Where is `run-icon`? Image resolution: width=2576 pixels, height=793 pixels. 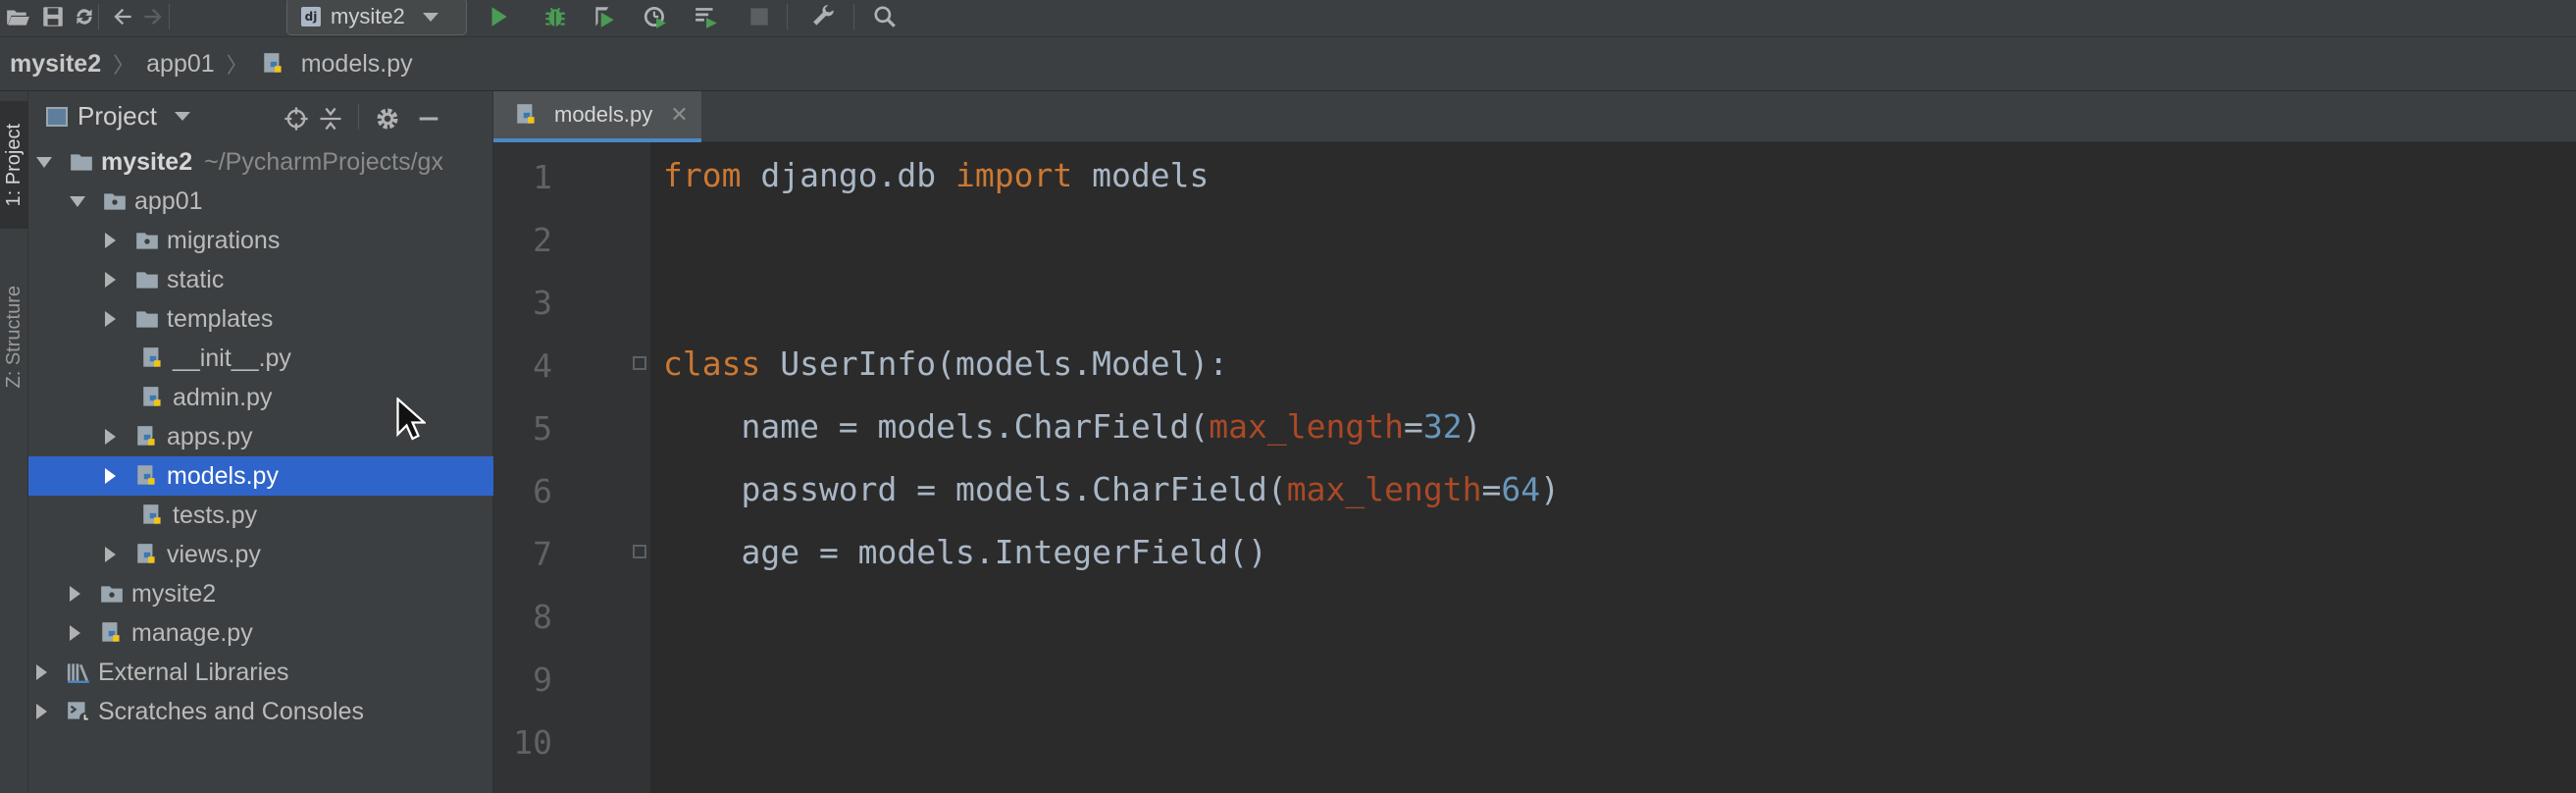
run-icon is located at coordinates (498, 17).